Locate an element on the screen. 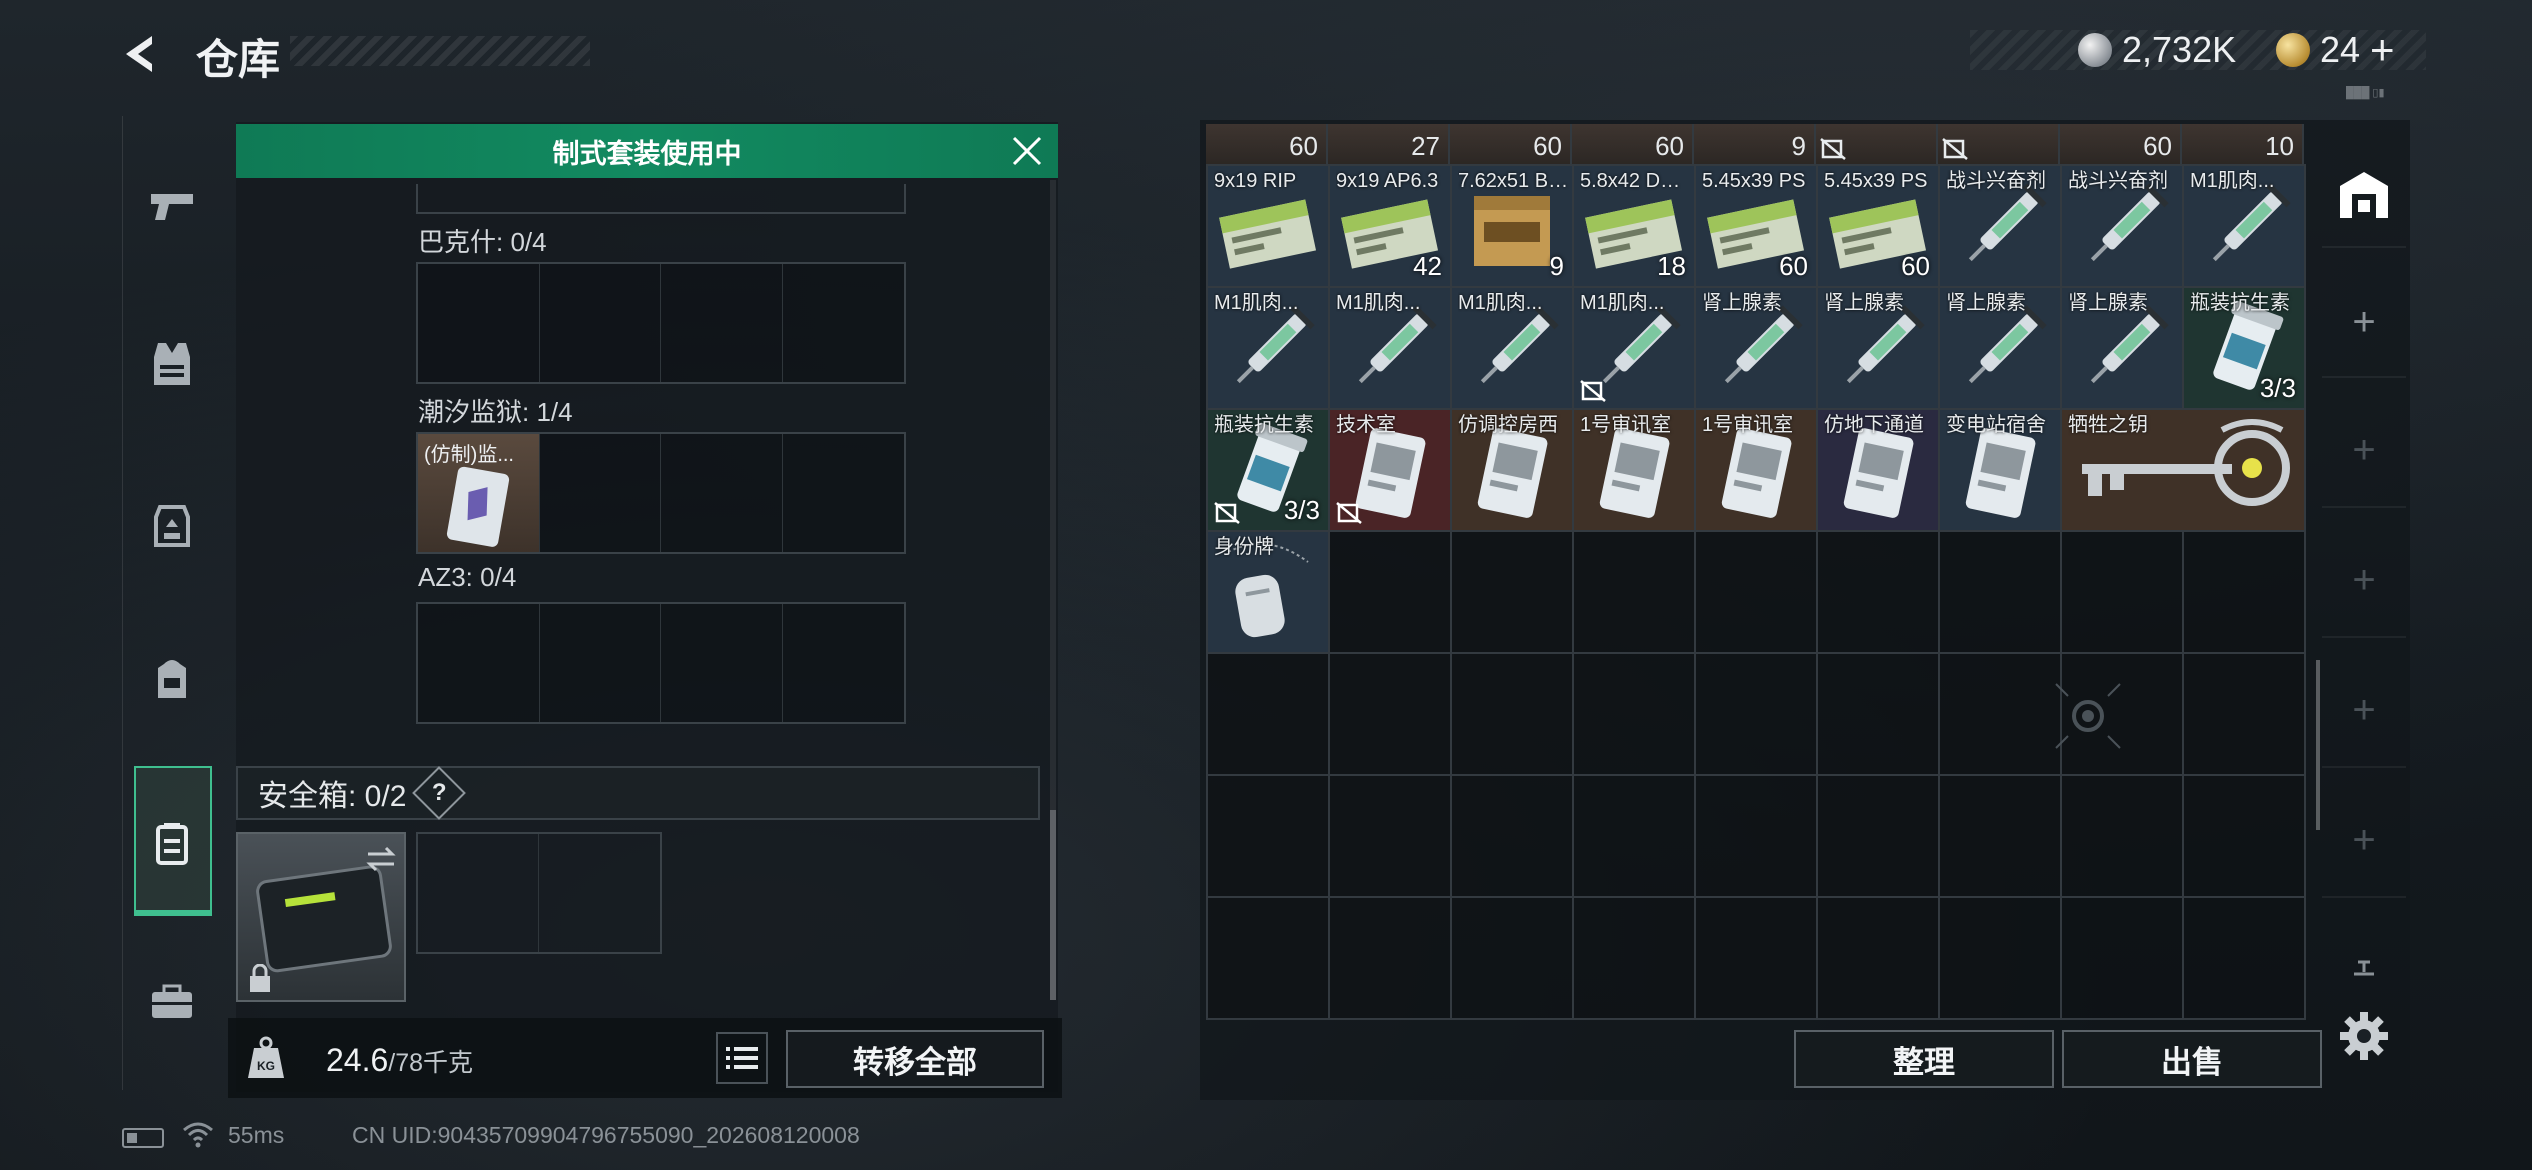 This screenshot has width=2532, height=1170. item-quantity: 3/3 is located at coordinates (1301, 510).